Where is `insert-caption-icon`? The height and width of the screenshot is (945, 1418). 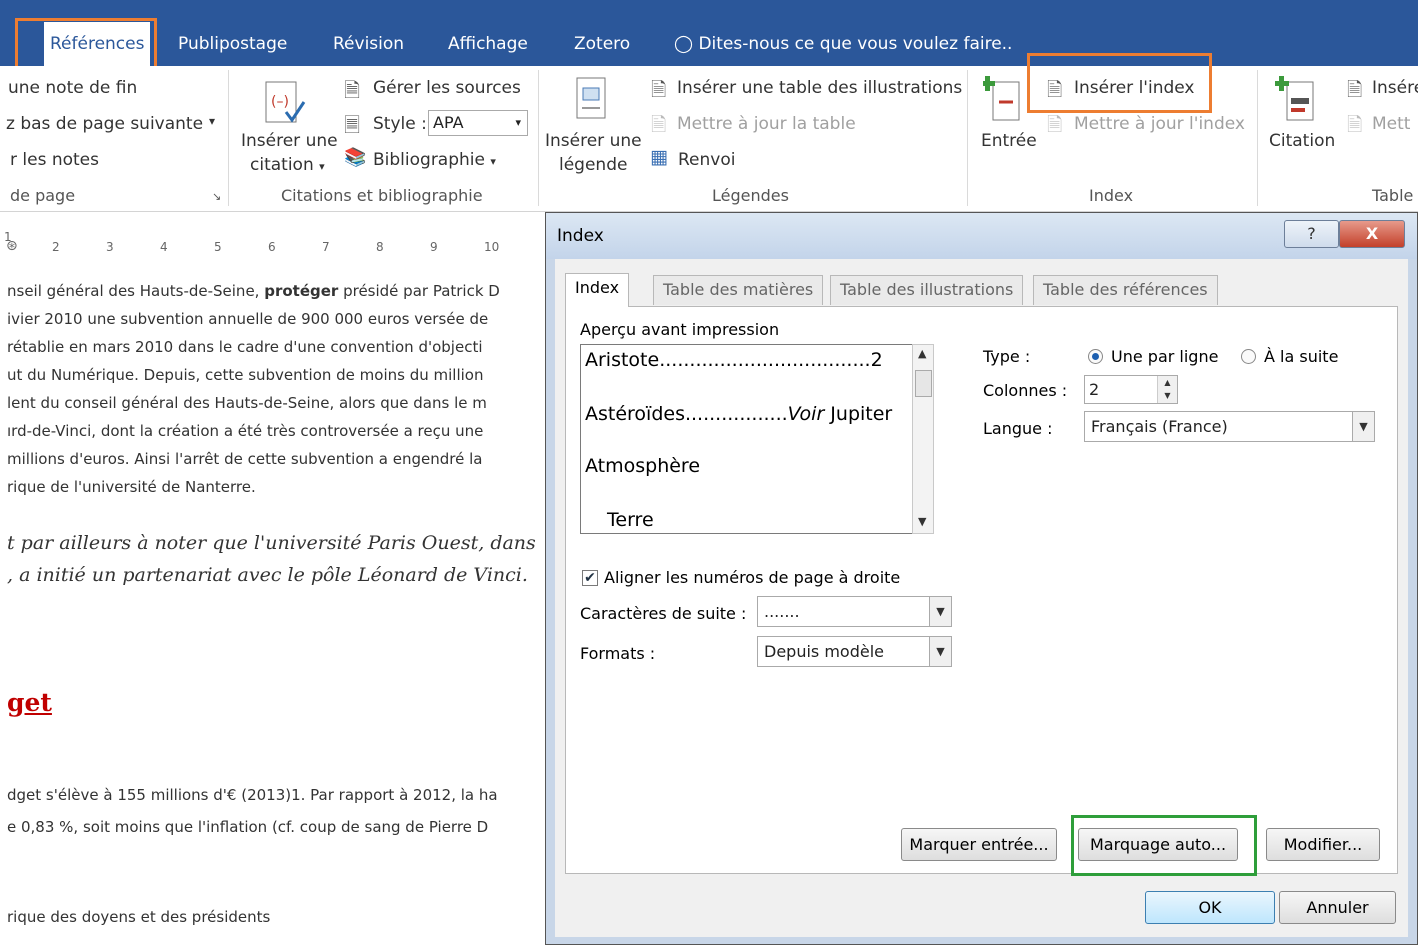
insert-caption-icon is located at coordinates (592, 99).